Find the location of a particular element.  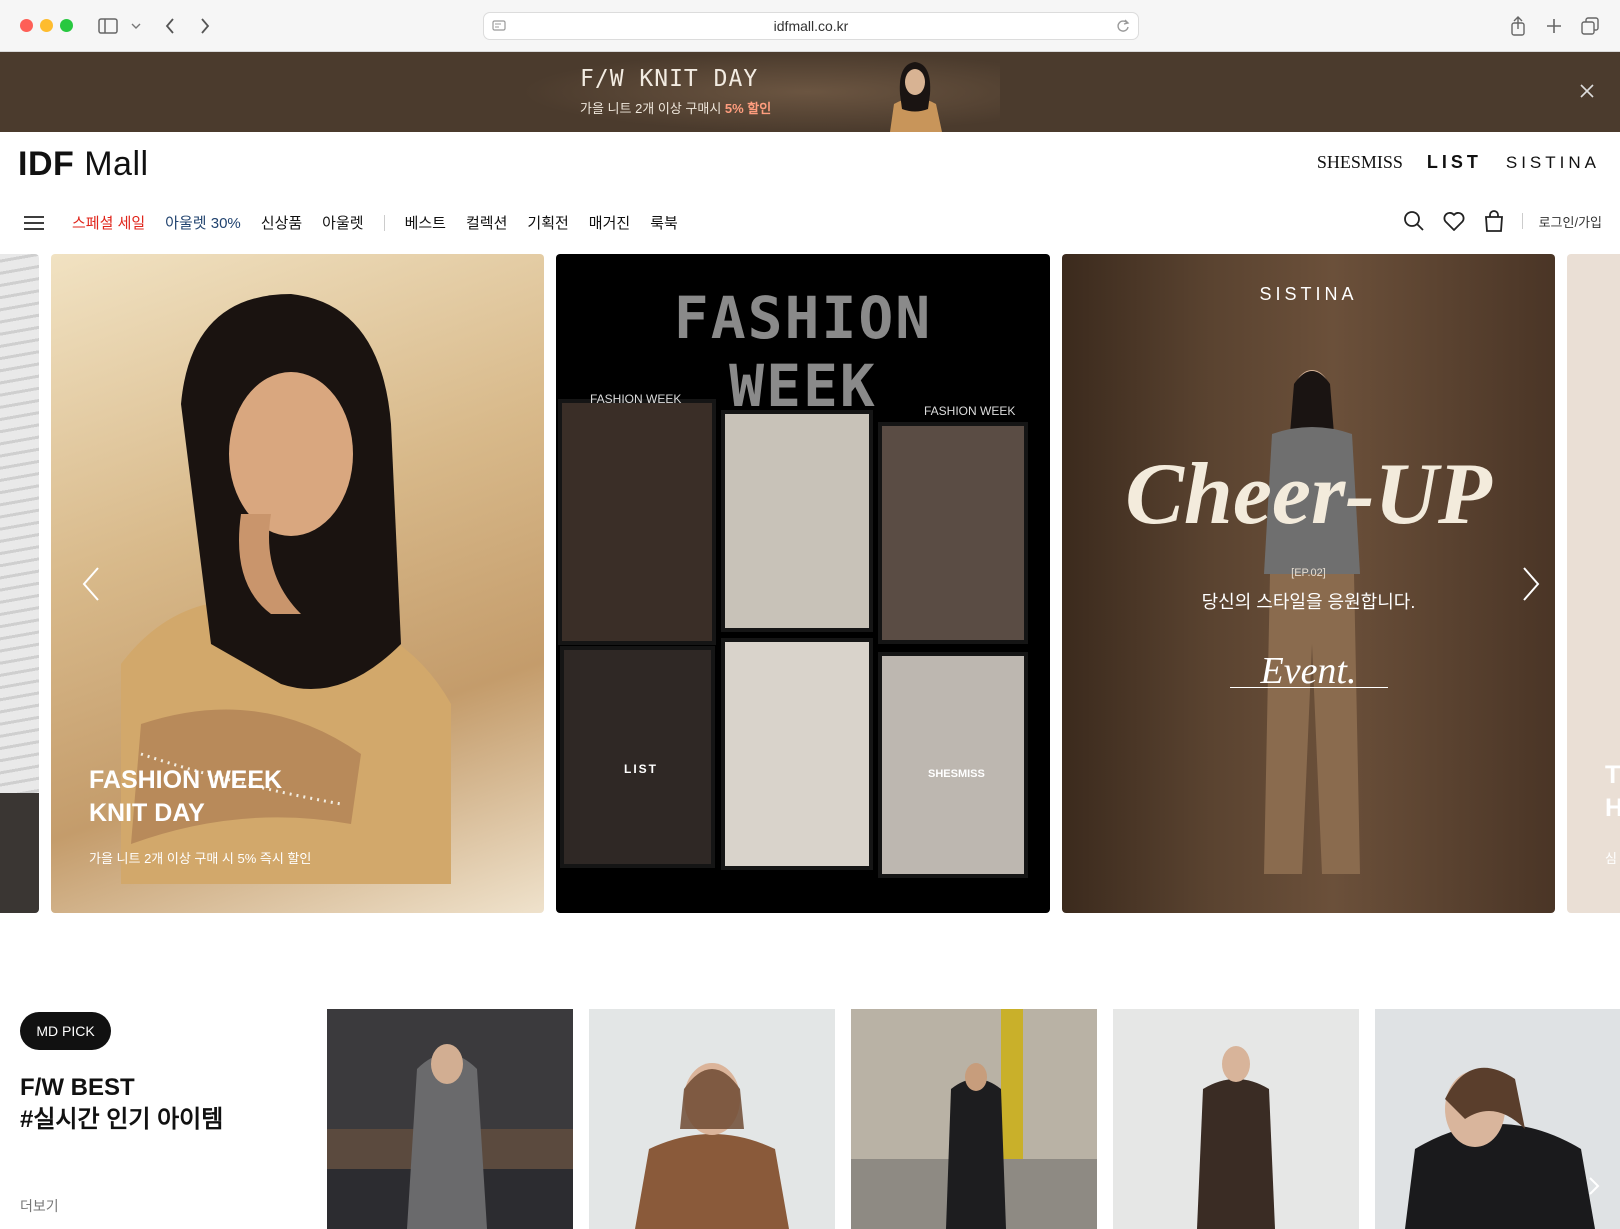

browser-toolbar: idfmall.co.kr is located at coordinates (810, 26).